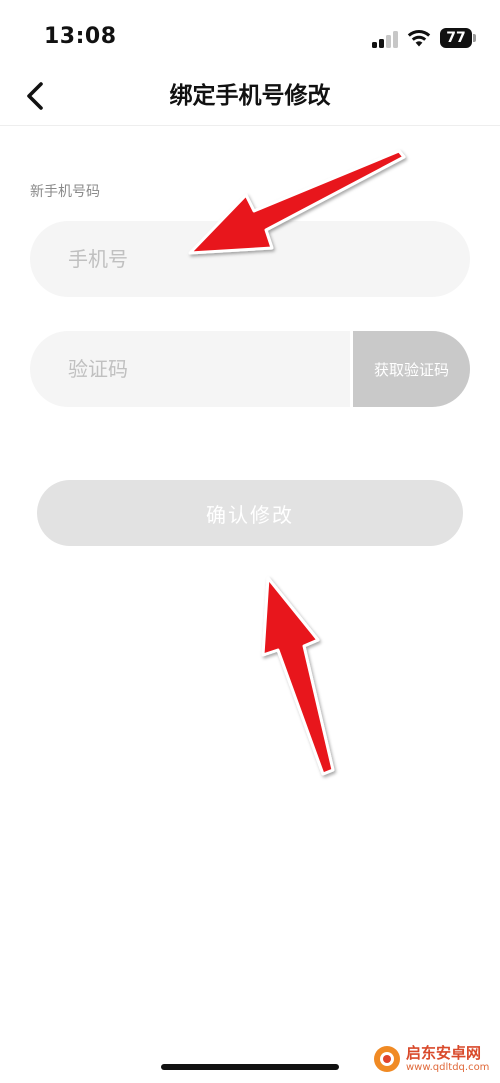  I want to click on status-bar: 13:08 77, so click(250, 40).